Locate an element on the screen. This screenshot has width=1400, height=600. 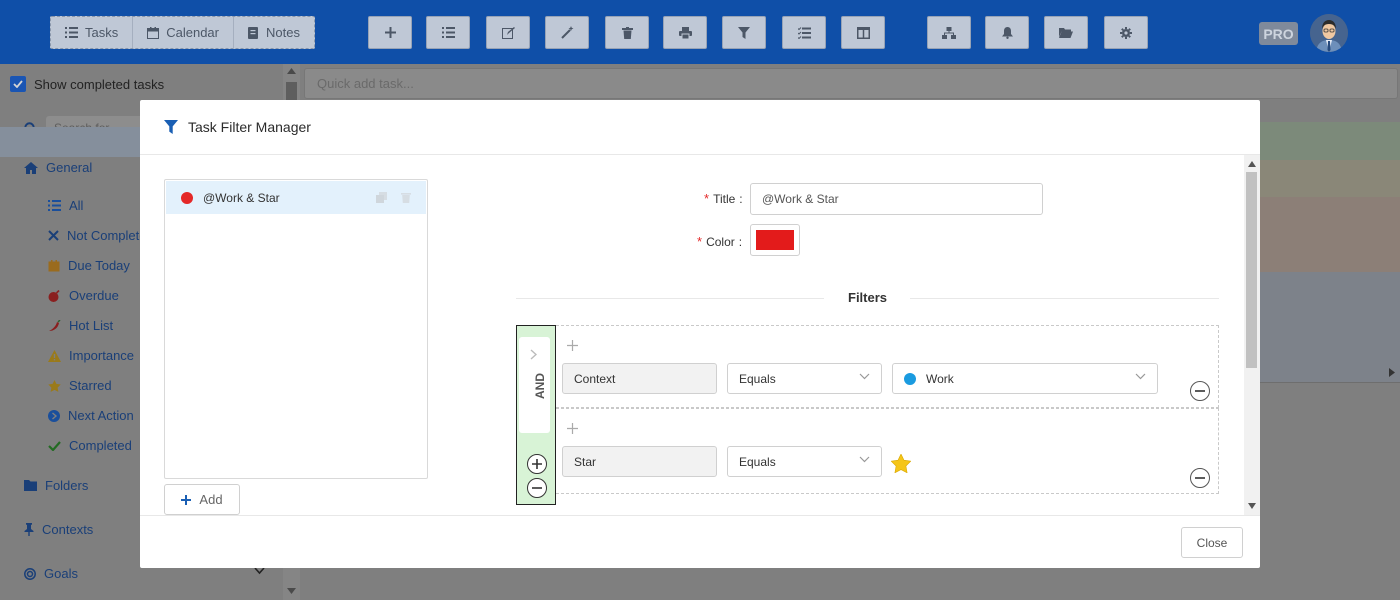
rule-operator-value: Equals is located at coordinates (757, 462).